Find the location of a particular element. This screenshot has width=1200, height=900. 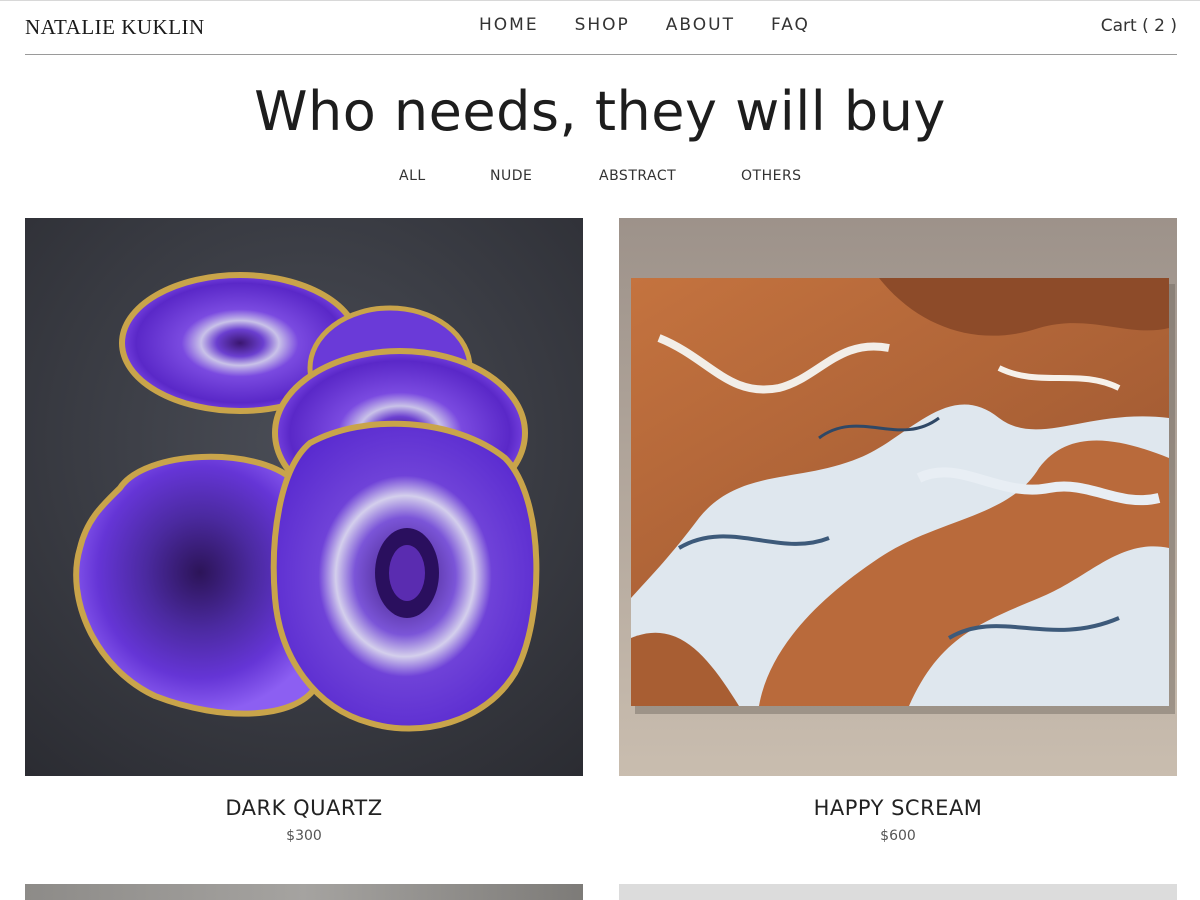

nav-shop: SHOP is located at coordinates (602, 25).